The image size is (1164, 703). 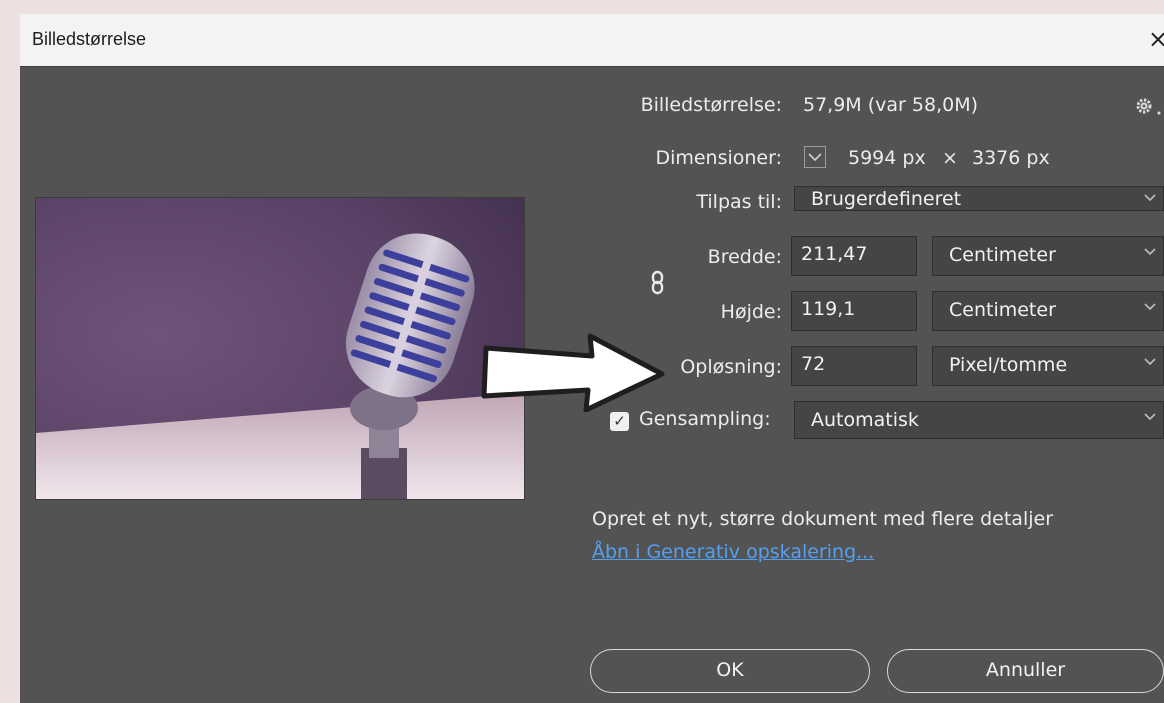 What do you see at coordinates (89, 39) in the screenshot?
I see `dialog-title: Billedstørrelse` at bounding box center [89, 39].